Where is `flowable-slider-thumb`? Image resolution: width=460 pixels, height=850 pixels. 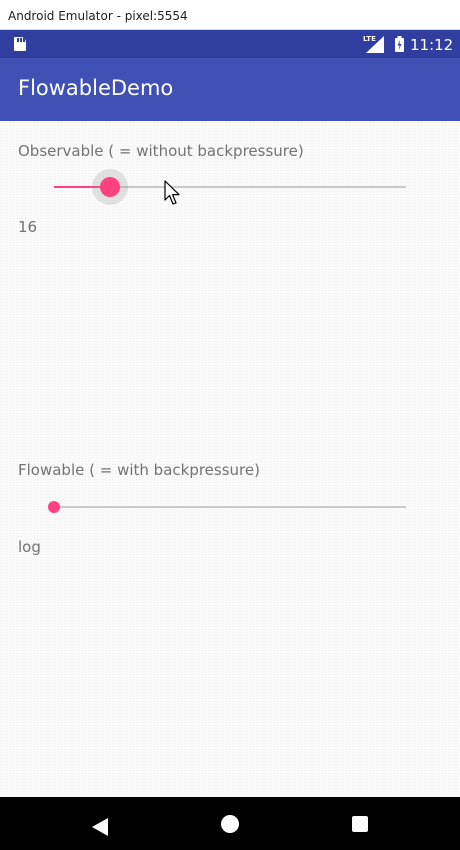
flowable-slider-thumb is located at coordinates (54, 507).